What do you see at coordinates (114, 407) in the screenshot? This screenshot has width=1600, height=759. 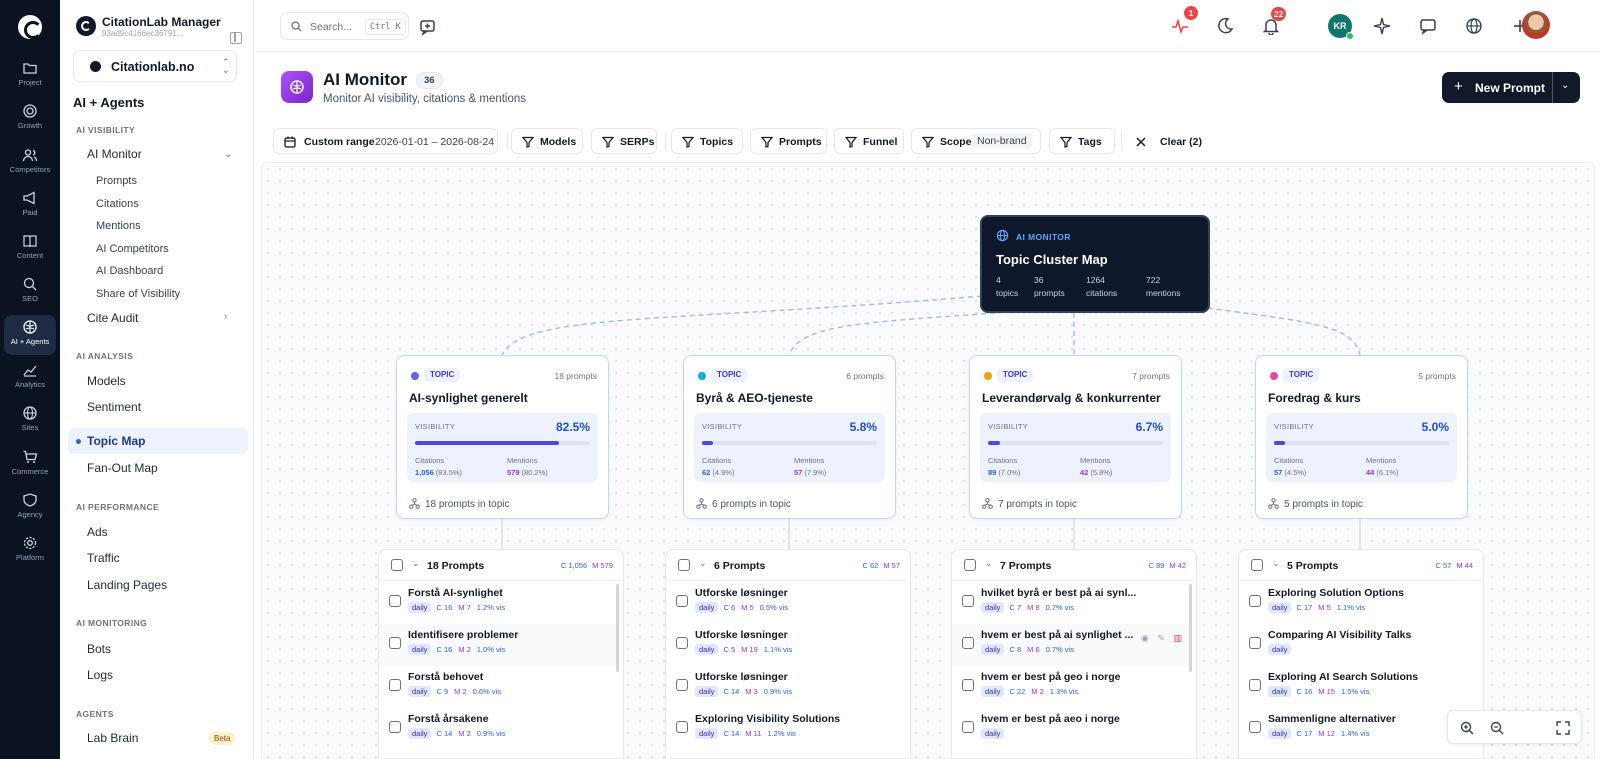 I see `sidebar-item-sentiment: Sentiment` at bounding box center [114, 407].